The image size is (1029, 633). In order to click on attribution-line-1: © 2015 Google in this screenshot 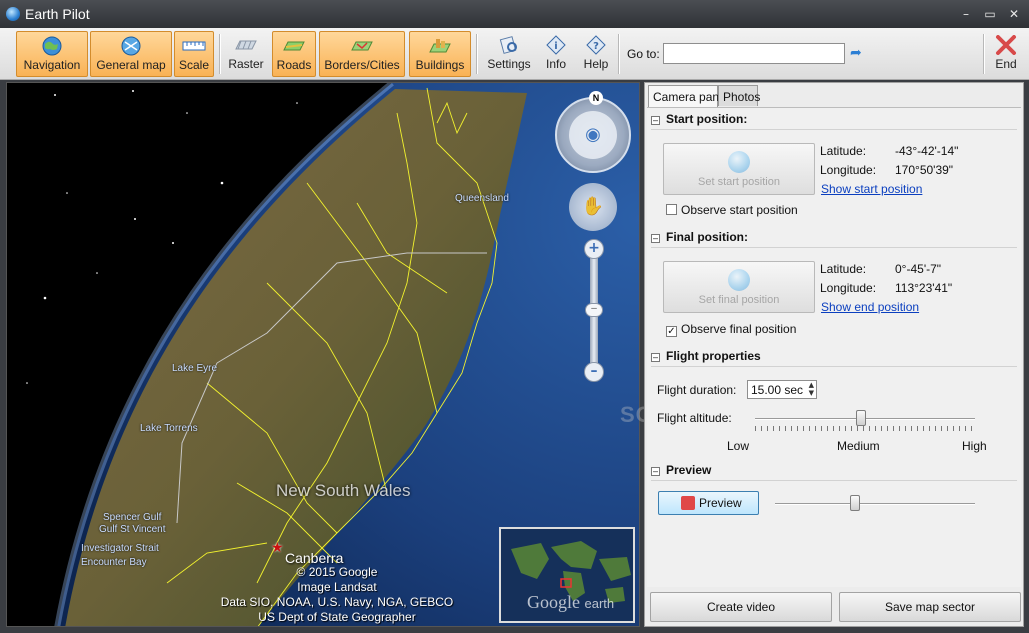, I will do `click(337, 572)`.